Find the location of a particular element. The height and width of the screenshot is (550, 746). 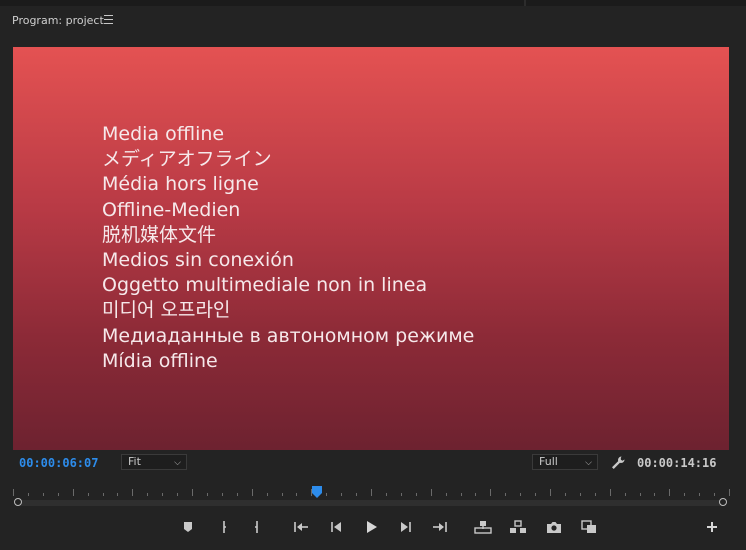

offline-line-zh: 脱机媒体文件 is located at coordinates (159, 234).